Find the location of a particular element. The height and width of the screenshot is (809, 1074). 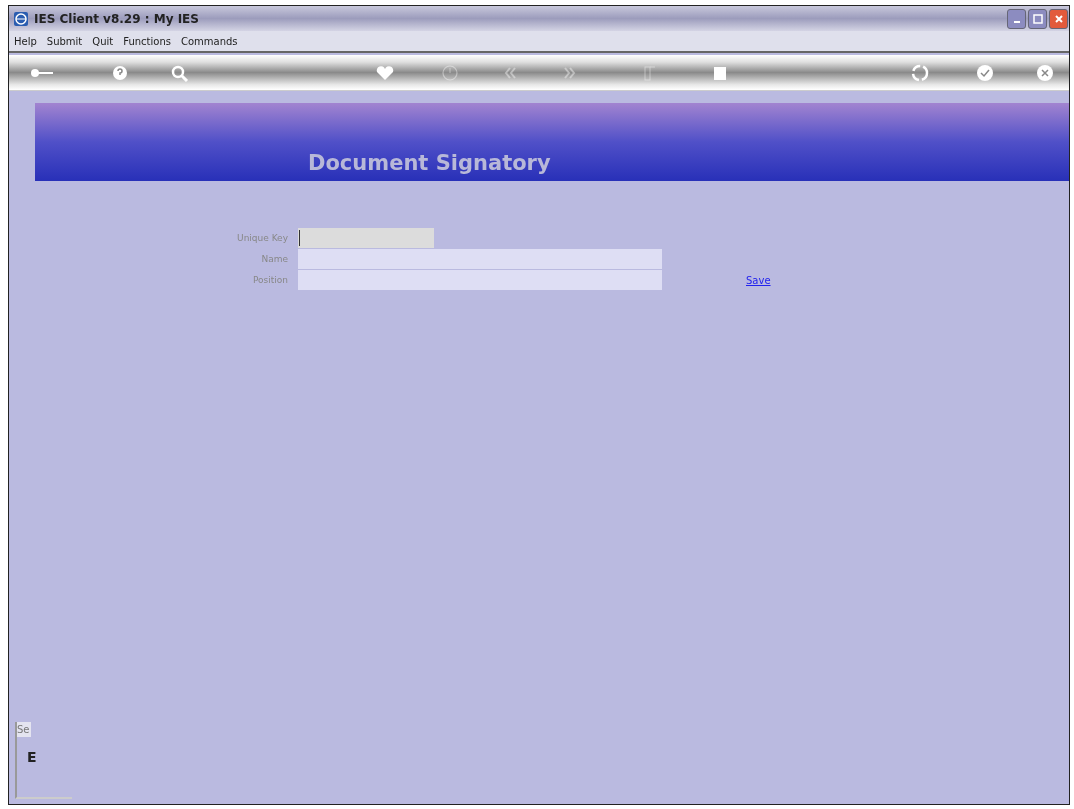

close-icon is located at coordinates (1058, 18).